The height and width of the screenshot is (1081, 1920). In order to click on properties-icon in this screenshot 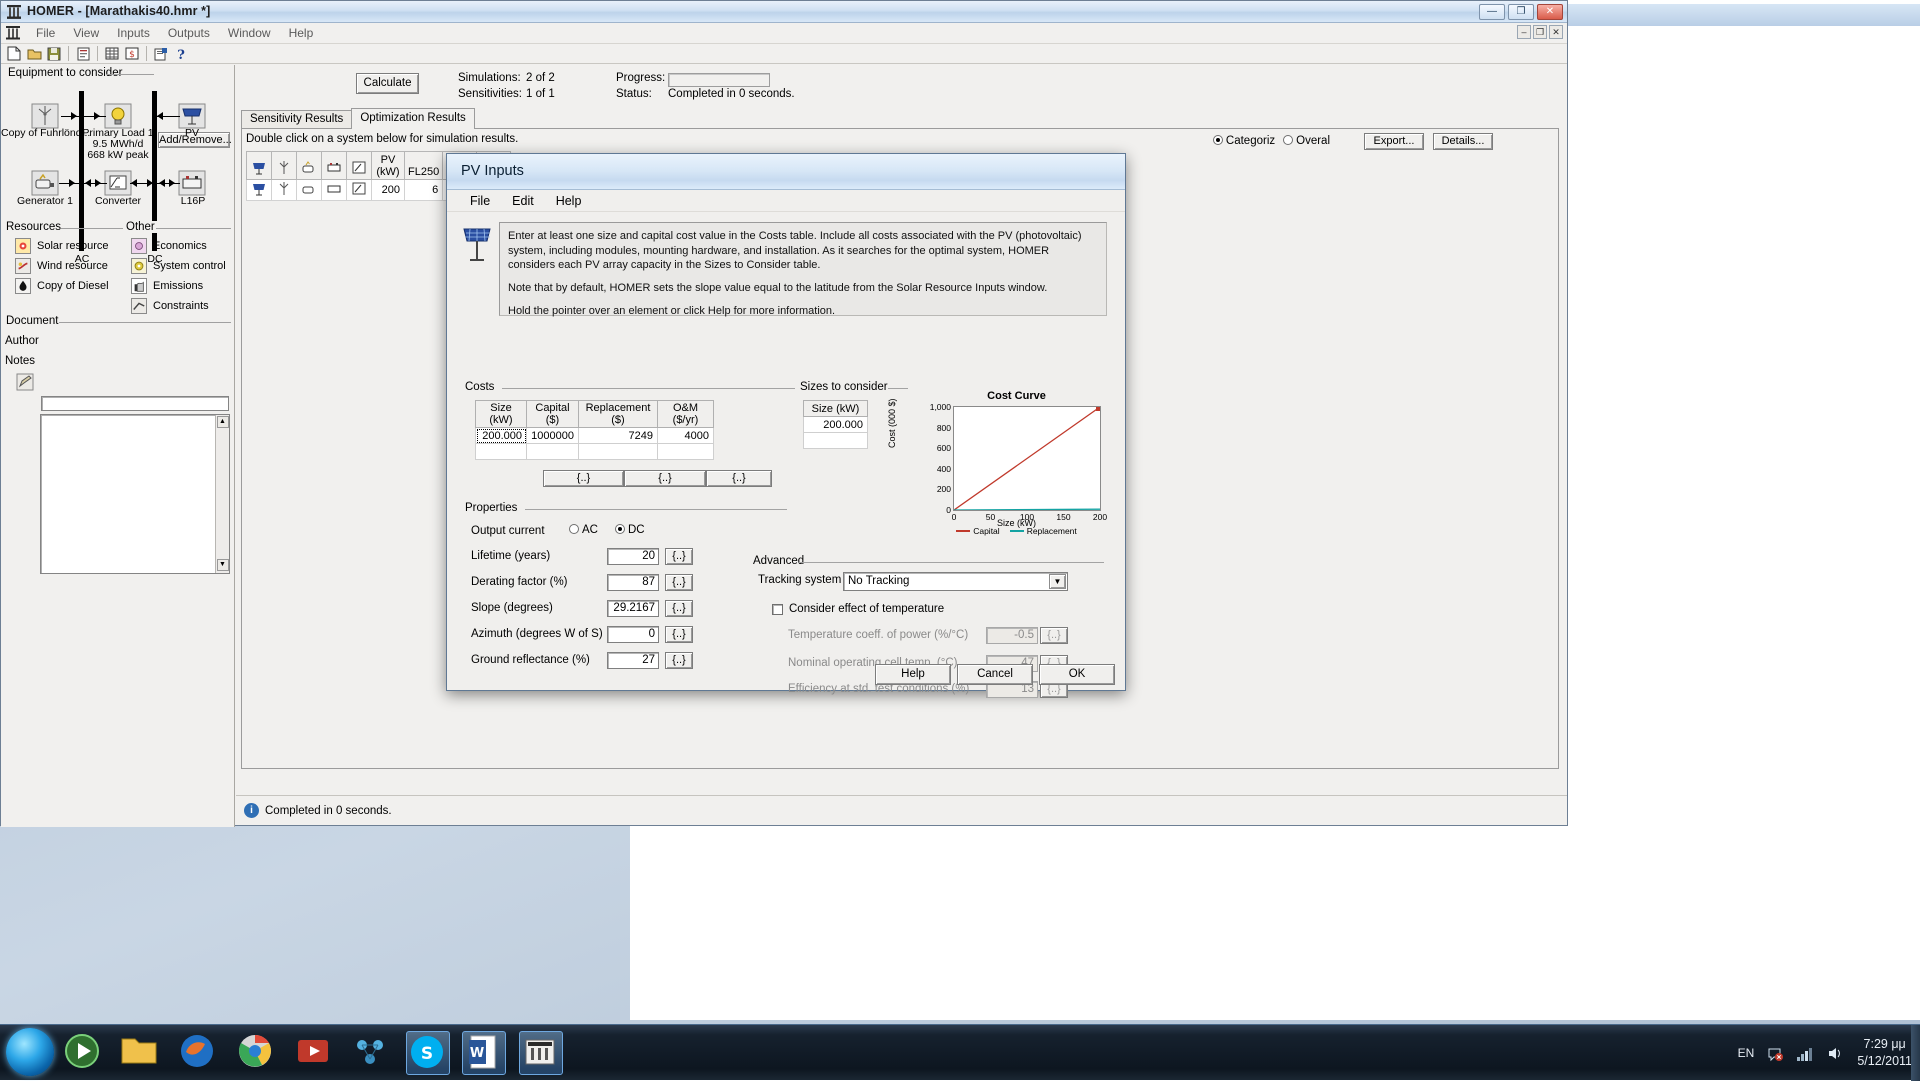, I will do `click(161, 53)`.